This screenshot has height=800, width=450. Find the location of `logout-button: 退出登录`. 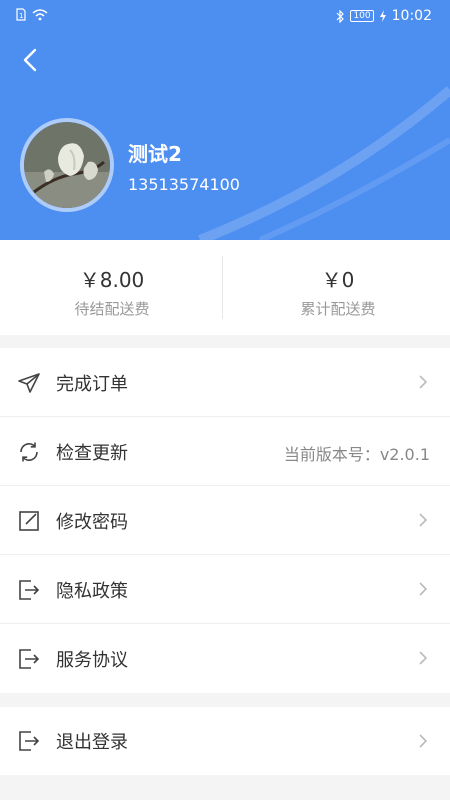

logout-button: 退出登录 is located at coordinates (225, 741).